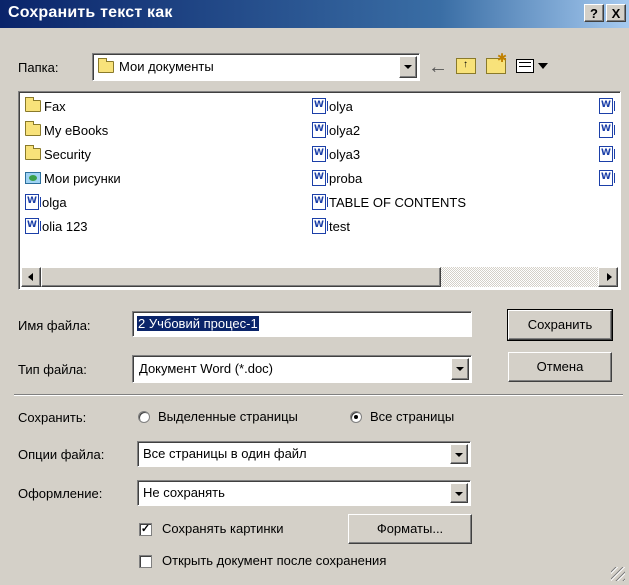 This screenshot has width=629, height=585. What do you see at coordinates (206, 368) in the screenshot?
I see `filetype-value: Документ Word (*.doc)` at bounding box center [206, 368].